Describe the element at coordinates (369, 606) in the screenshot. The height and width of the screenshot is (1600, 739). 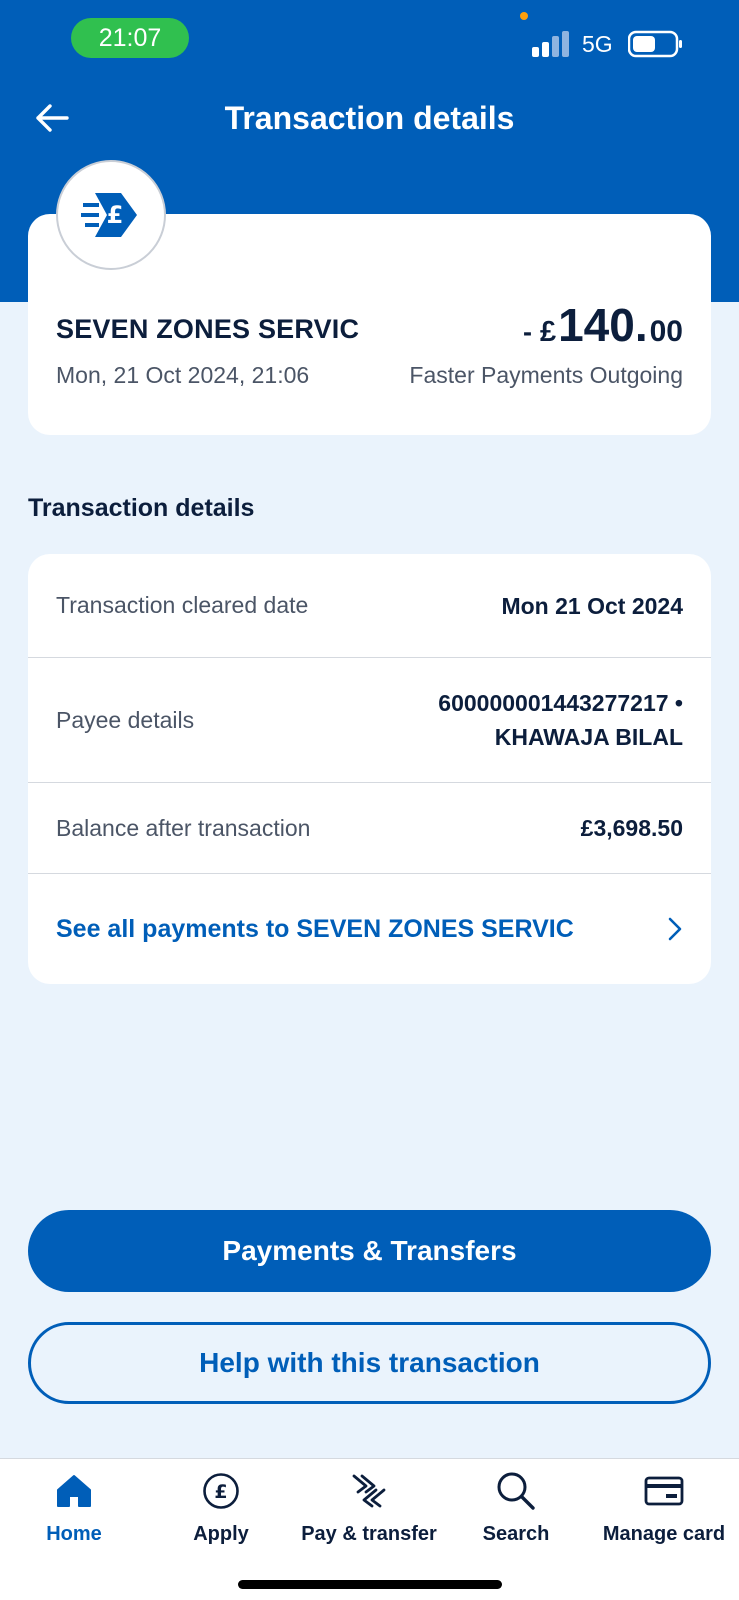
I see `detail-row-cleared-date: Transaction cleared date Mon 21 Oct 2024` at that location.